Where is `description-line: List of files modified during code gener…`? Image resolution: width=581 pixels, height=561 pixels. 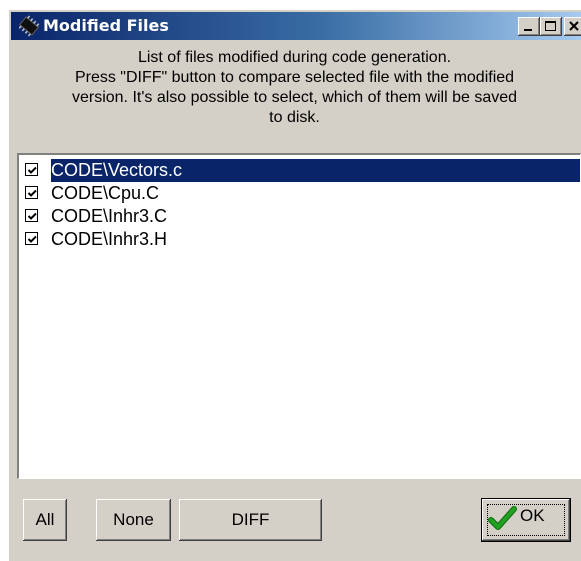
description-line: List of files modified during code gener… is located at coordinates (294, 57).